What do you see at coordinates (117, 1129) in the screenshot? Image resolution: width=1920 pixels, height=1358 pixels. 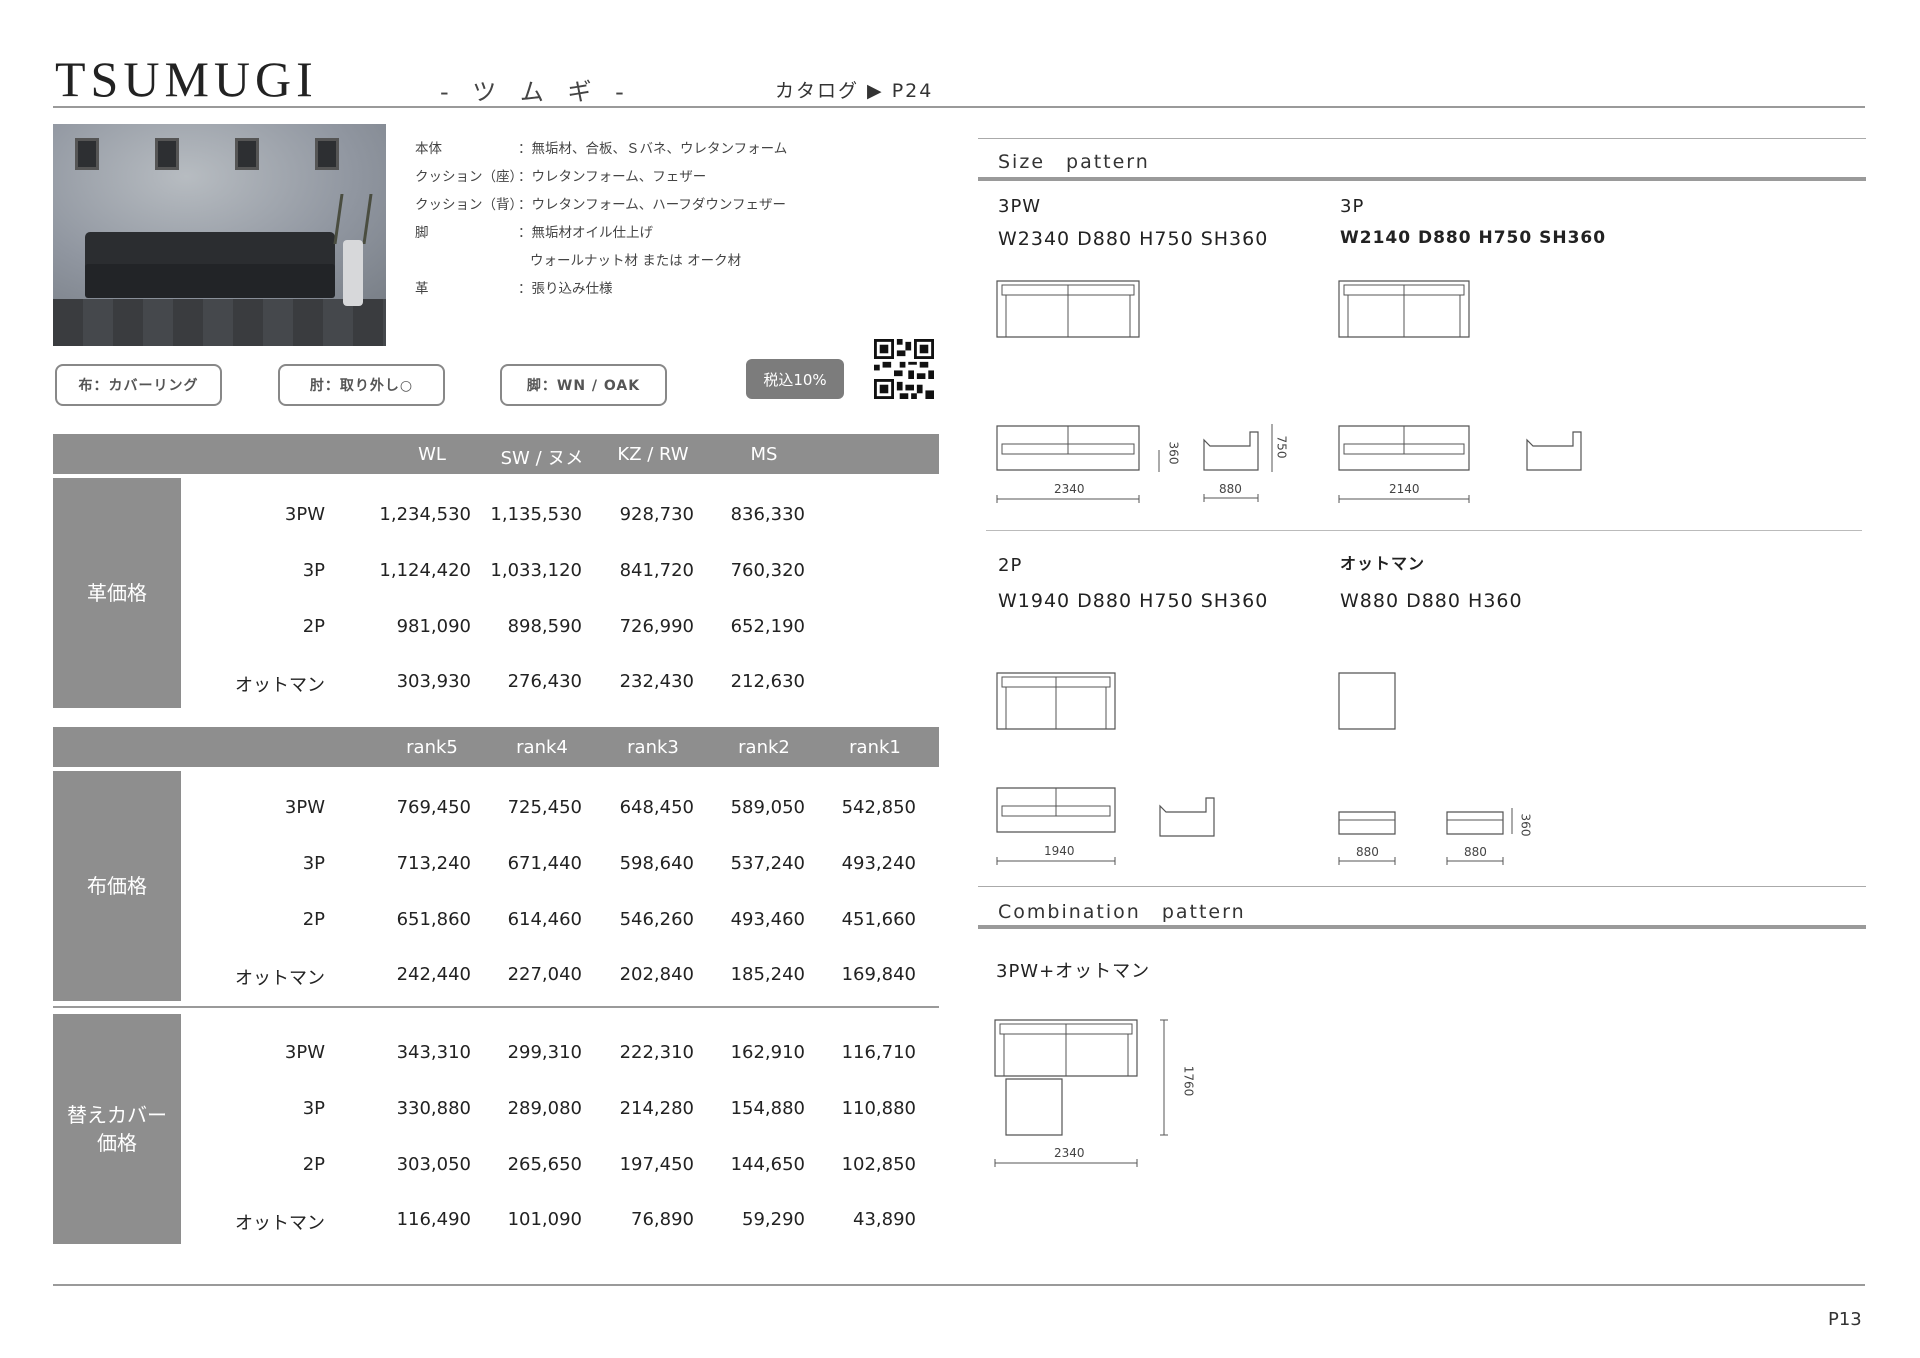 I see `cover-price-label: 替えカバー 価格` at bounding box center [117, 1129].